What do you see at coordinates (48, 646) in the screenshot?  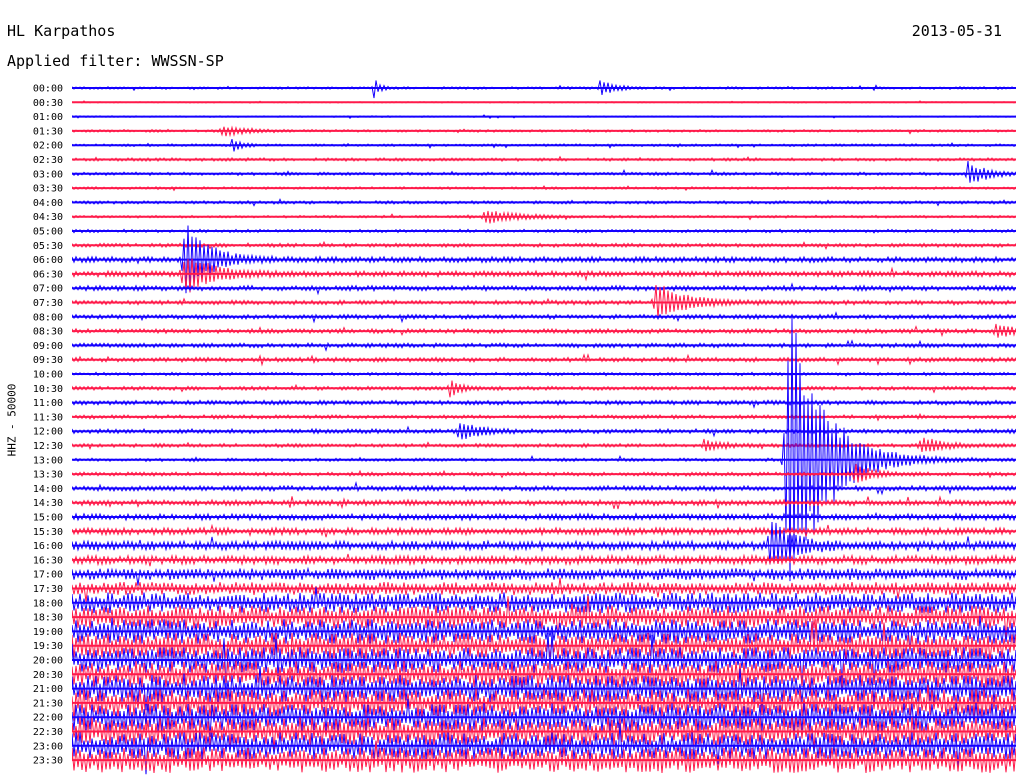 I see `time-tick-label: 19:30` at bounding box center [48, 646].